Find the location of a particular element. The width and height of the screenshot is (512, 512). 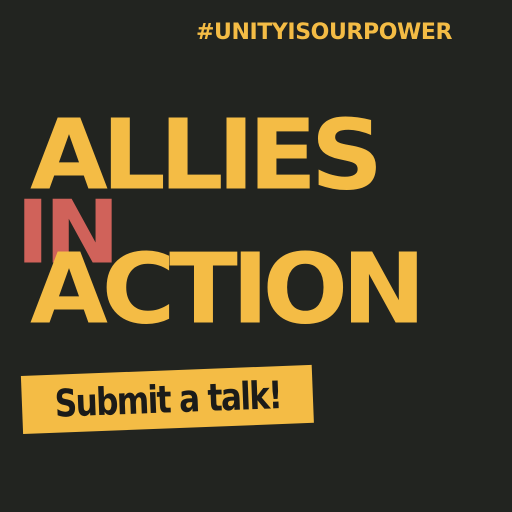

hashtag: #UNITYISOURPOWER is located at coordinates (324, 32).